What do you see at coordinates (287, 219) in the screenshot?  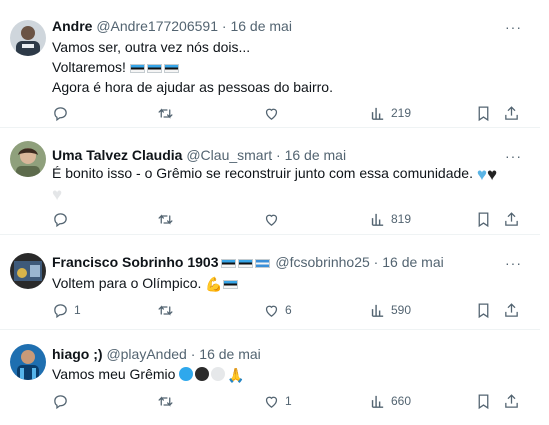 I see `tweet-actions: 819` at bounding box center [287, 219].